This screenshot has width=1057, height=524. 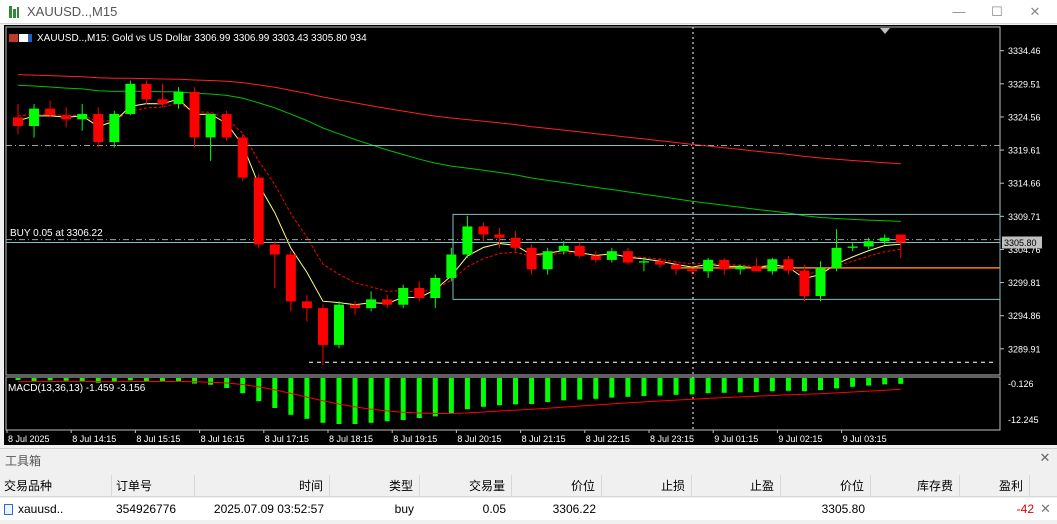 What do you see at coordinates (528, 12) in the screenshot?
I see `window-titlebar: XAUUSD..,M15 — ☐ ✕` at bounding box center [528, 12].